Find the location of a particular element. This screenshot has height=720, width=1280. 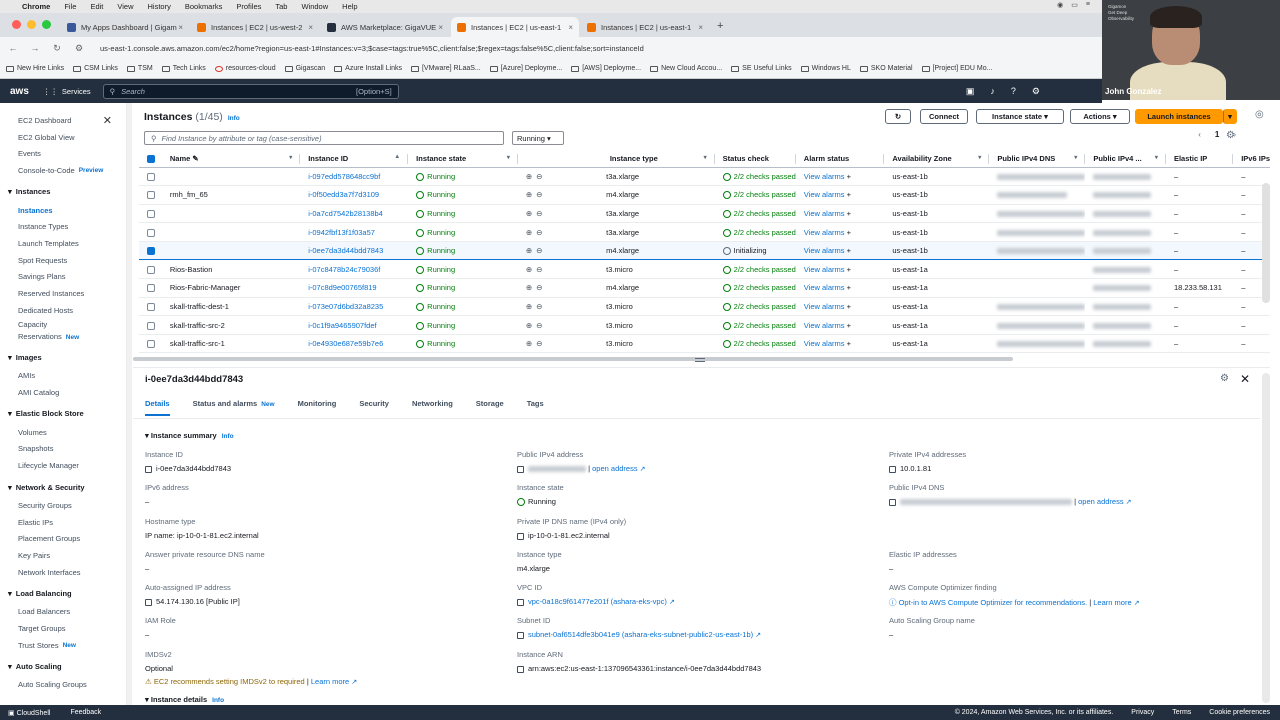

feedback-link: Feedback is located at coordinates (85, 713).